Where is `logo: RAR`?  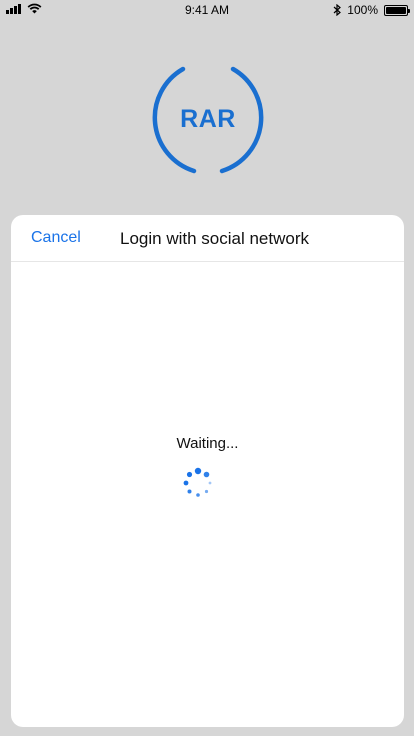 logo: RAR is located at coordinates (208, 120).